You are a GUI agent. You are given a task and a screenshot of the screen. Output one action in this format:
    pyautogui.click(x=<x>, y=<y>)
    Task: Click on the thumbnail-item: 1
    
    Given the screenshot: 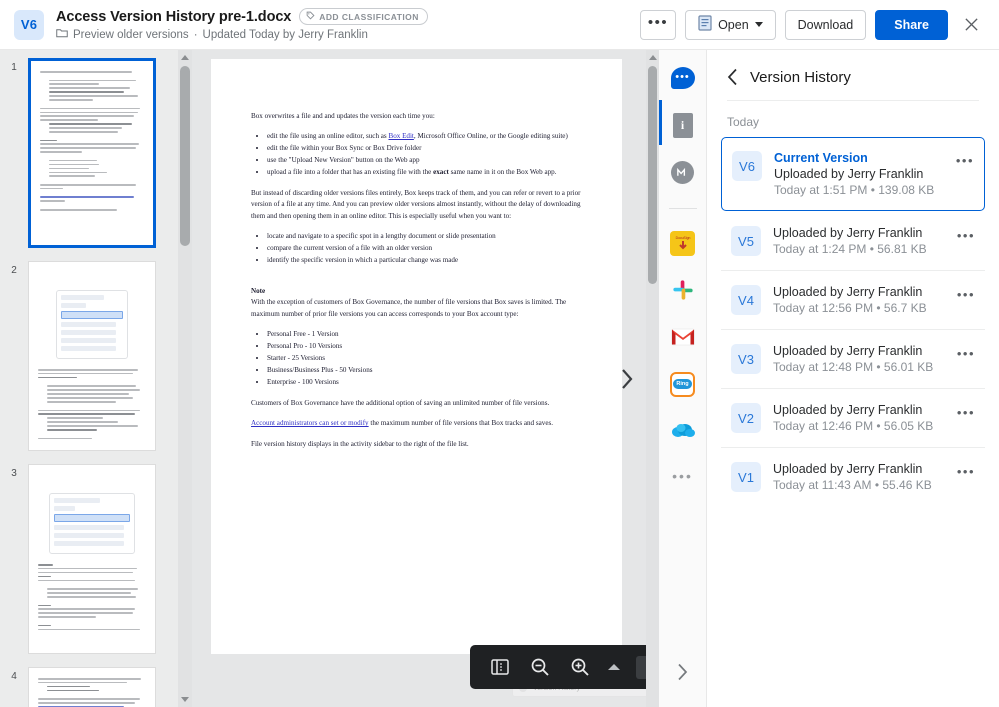 What is the action you would take?
    pyautogui.click(x=89, y=153)
    